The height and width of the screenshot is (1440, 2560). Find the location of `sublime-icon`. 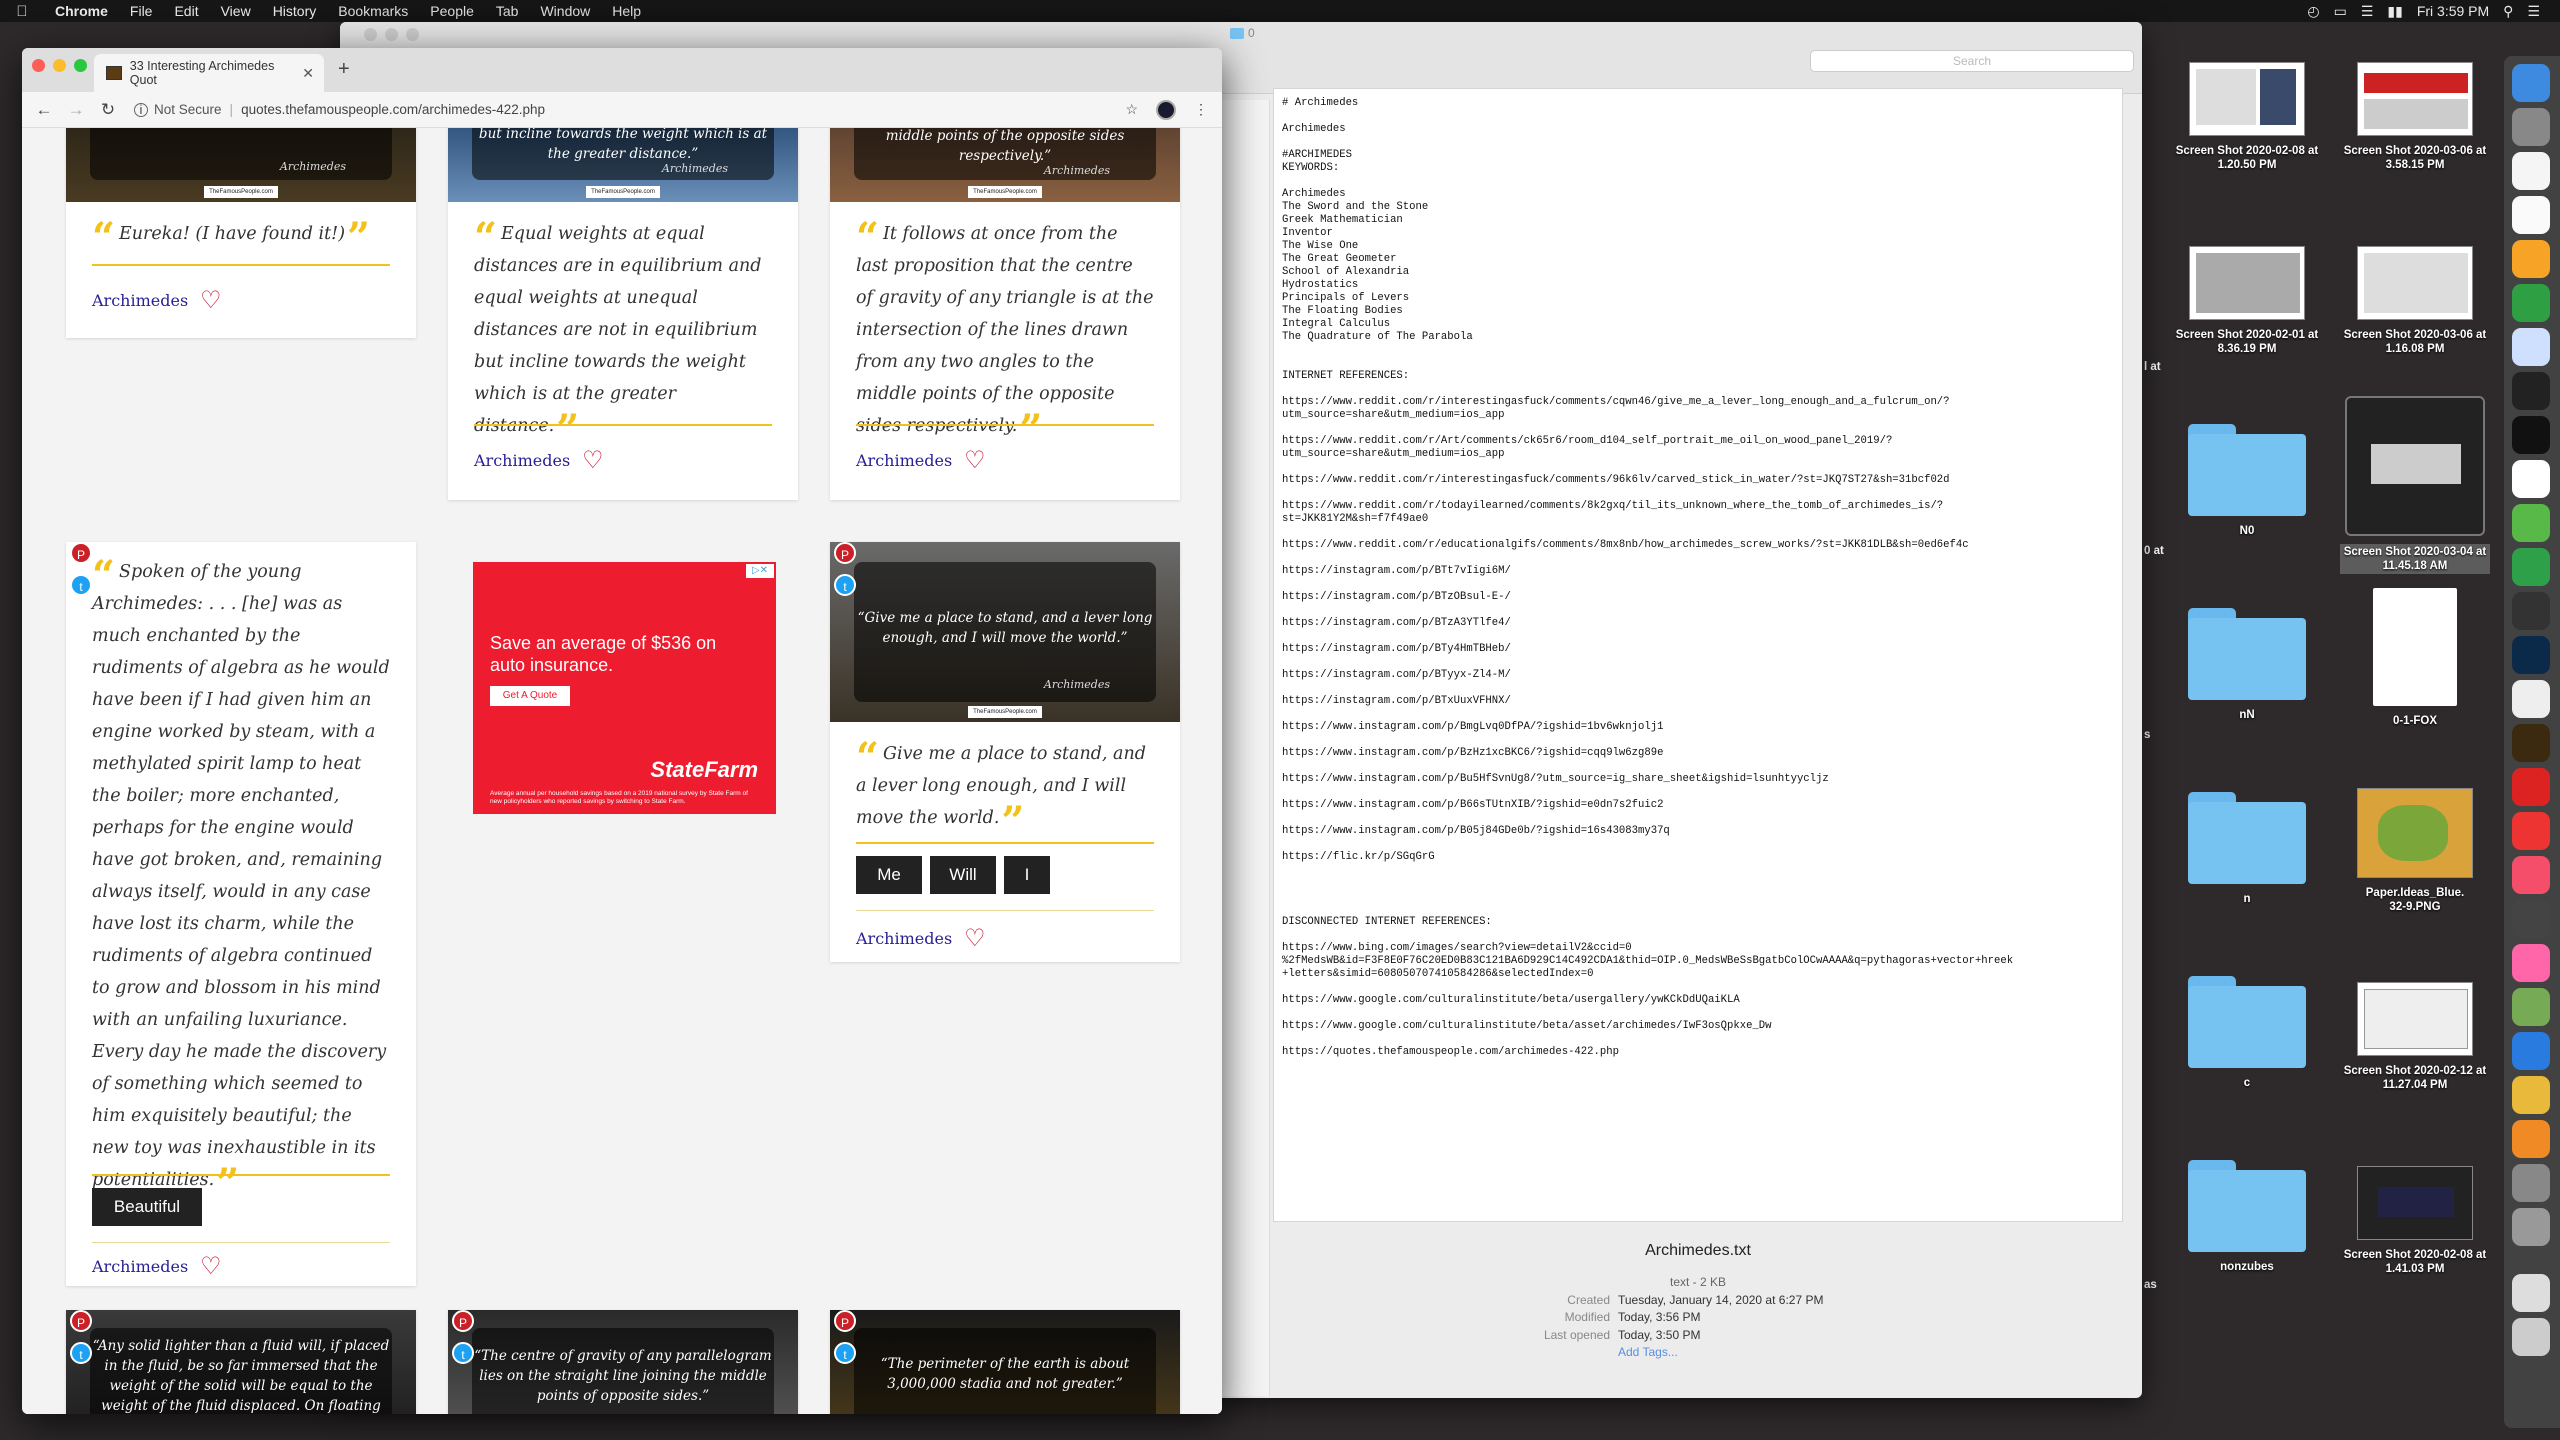

sublime-icon is located at coordinates (2531, 259).